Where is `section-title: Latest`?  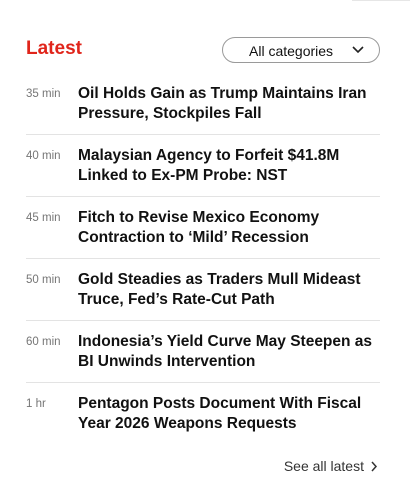 section-title: Latest is located at coordinates (54, 48).